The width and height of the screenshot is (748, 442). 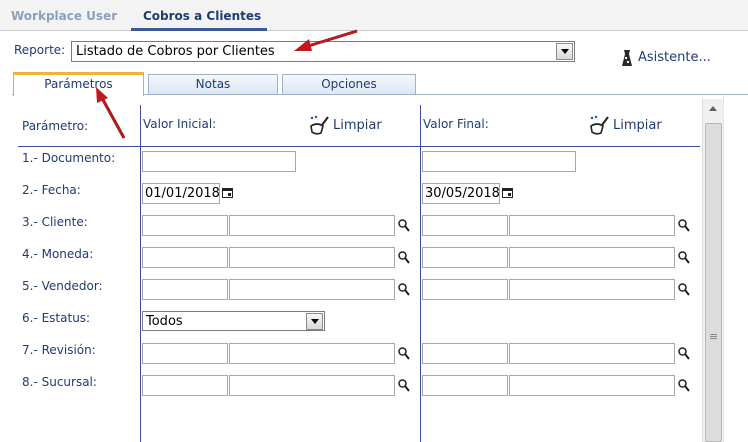 What do you see at coordinates (40, 50) in the screenshot?
I see `reporte-label: Reporte:` at bounding box center [40, 50].